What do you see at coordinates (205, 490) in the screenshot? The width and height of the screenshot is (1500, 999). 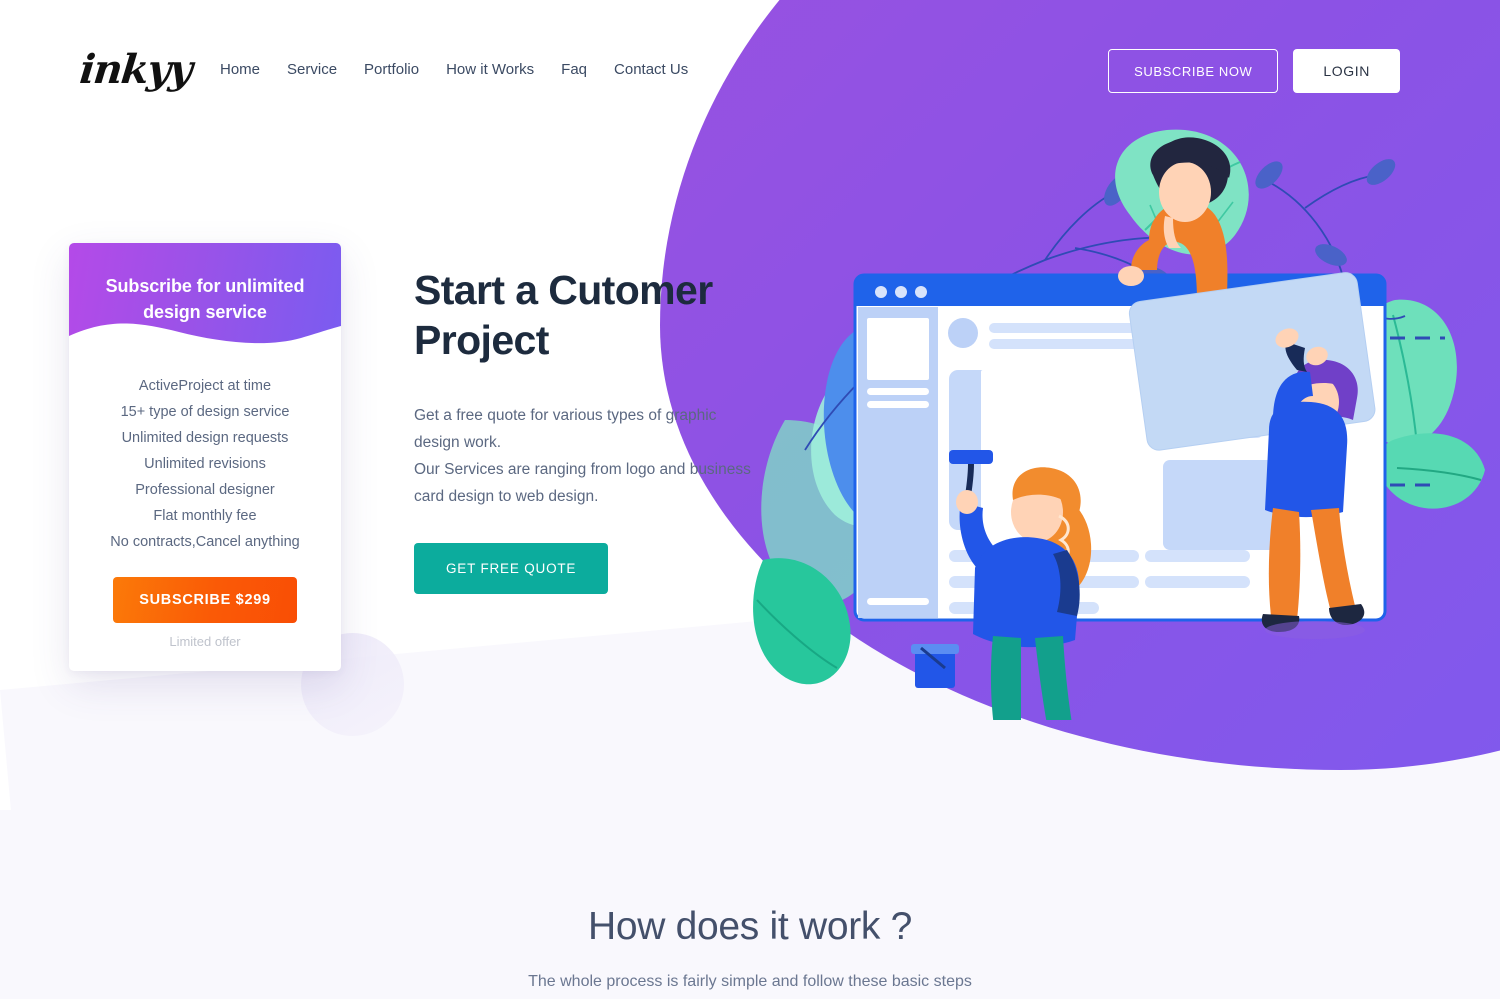 I see `list-item: Professional designer` at bounding box center [205, 490].